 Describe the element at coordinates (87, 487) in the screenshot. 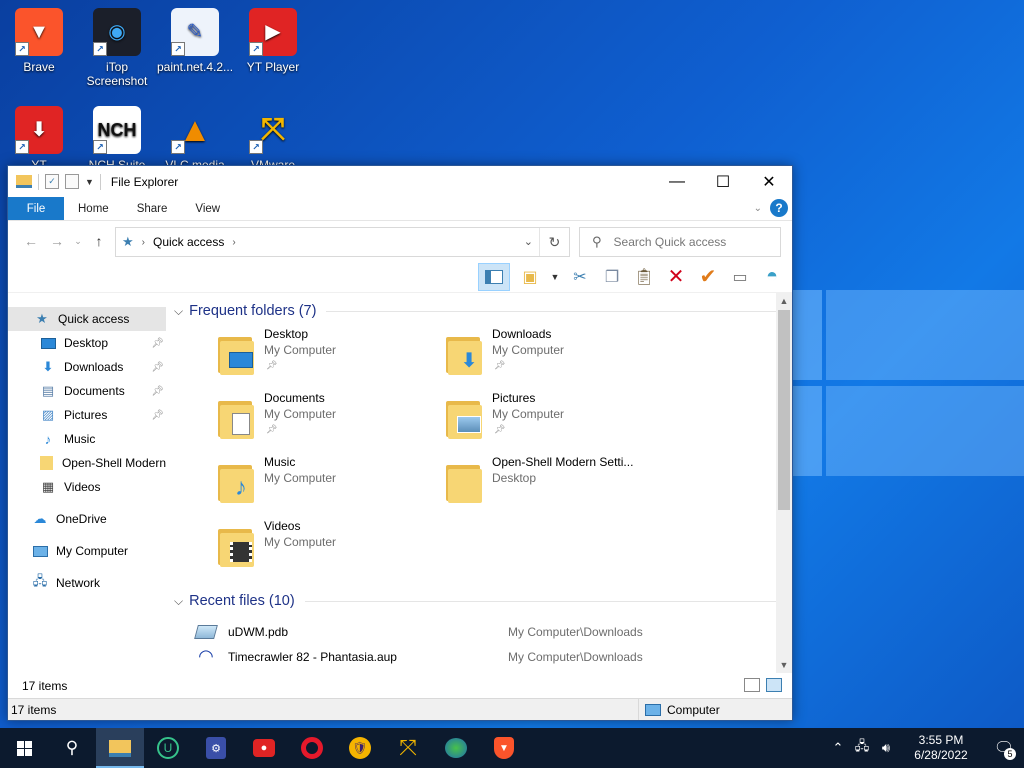

I see `sidebar-item-videos: ▦ Videos` at that location.